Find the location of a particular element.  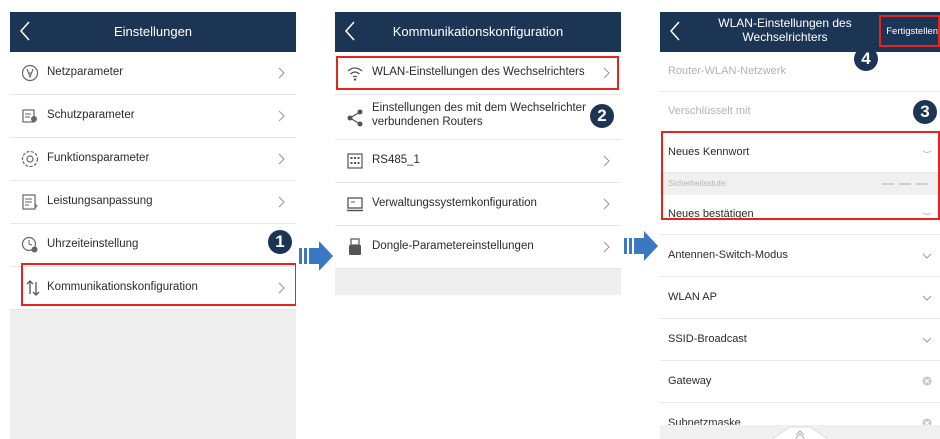

clock-gear-icon is located at coordinates (29, 244).